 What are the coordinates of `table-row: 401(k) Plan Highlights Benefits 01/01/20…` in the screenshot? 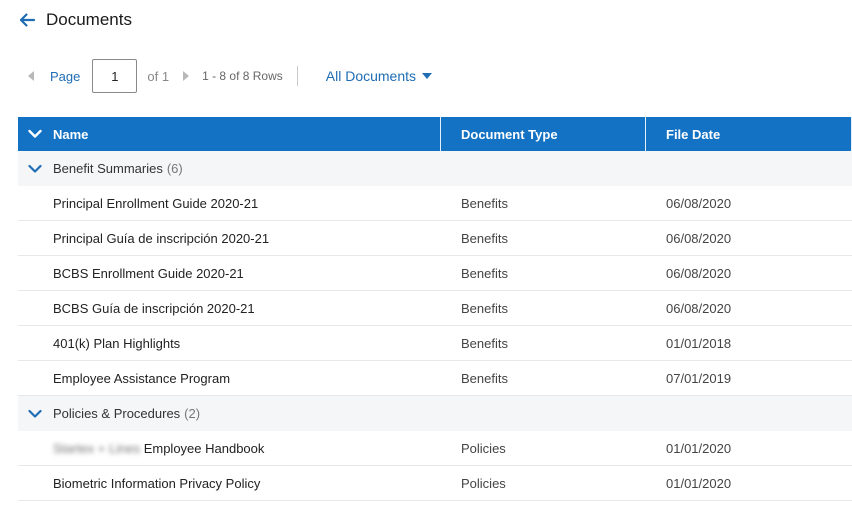 It's located at (435, 343).